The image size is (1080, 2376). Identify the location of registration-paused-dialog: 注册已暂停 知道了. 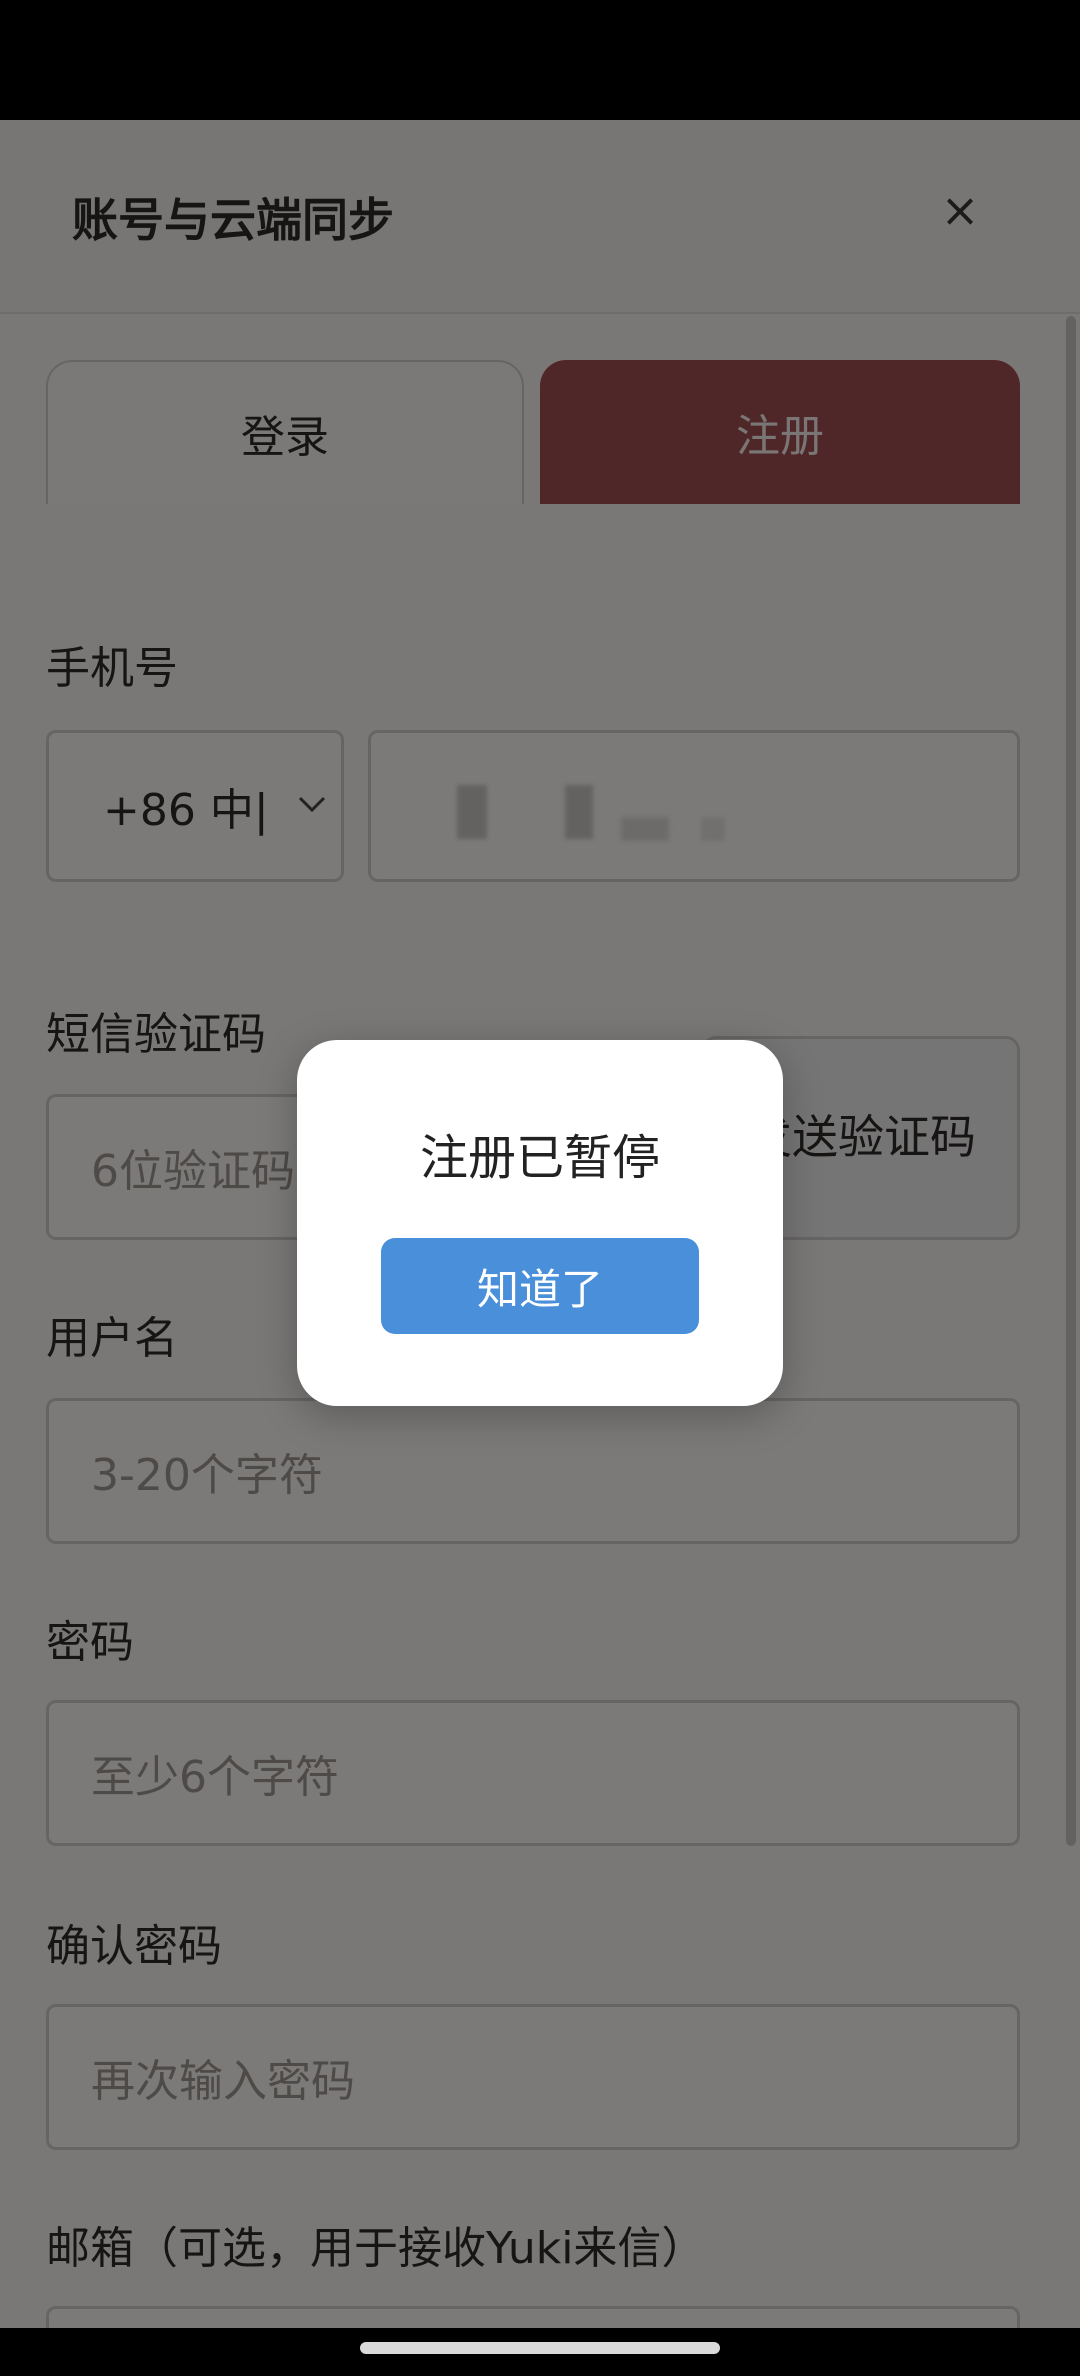
(540, 1223).